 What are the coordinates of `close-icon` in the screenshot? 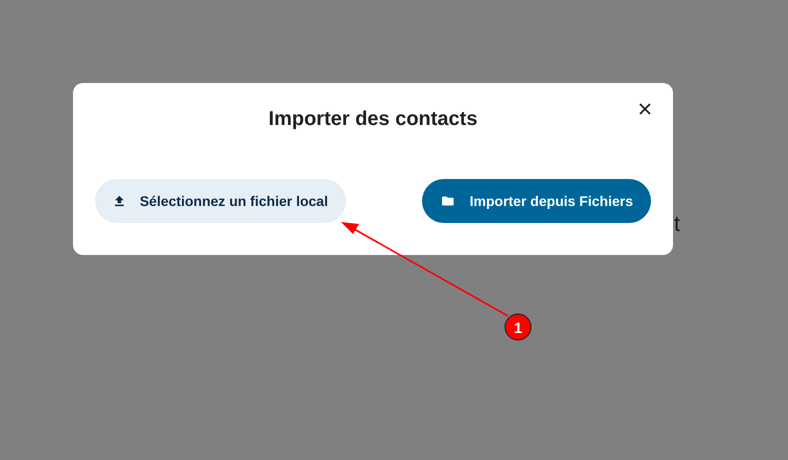 It's located at (645, 109).